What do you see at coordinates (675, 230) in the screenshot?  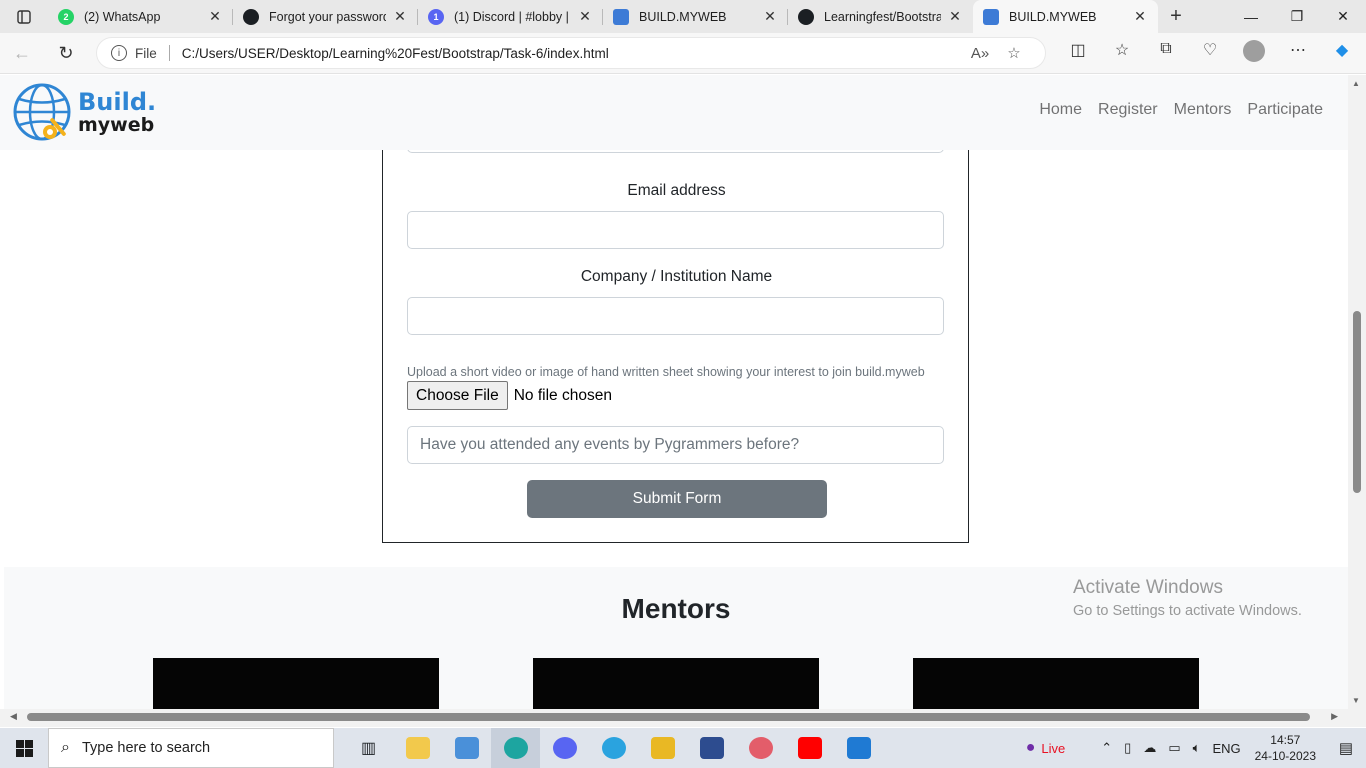 I see `email-field` at bounding box center [675, 230].